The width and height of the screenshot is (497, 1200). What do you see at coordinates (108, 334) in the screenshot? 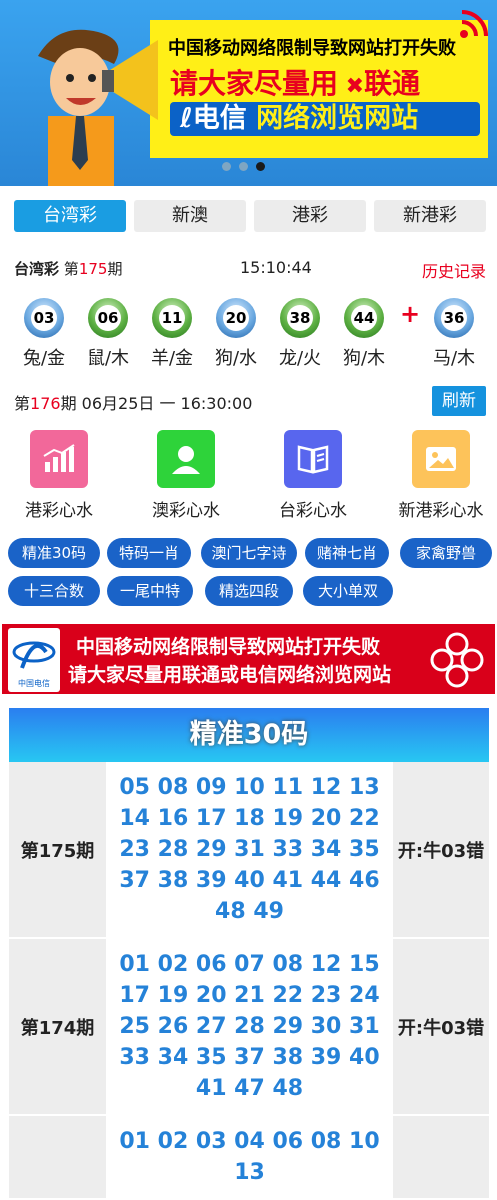
I see `ball-2: 06 鼠/木` at bounding box center [108, 334].